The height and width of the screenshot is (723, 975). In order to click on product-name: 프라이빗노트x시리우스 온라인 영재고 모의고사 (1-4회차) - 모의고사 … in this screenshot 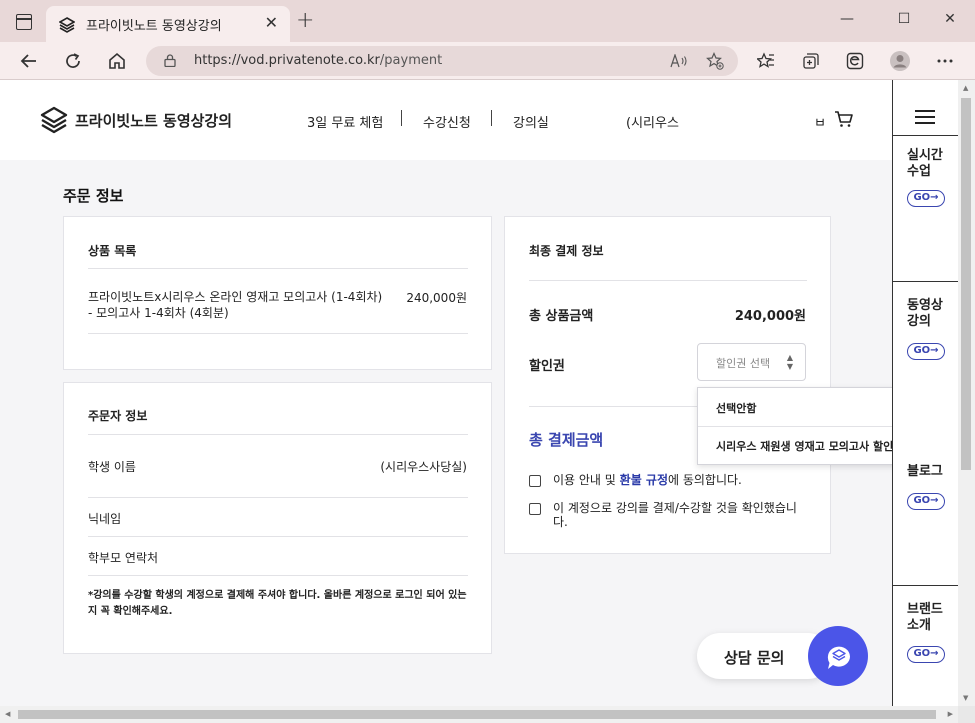, I will do `click(235, 305)`.